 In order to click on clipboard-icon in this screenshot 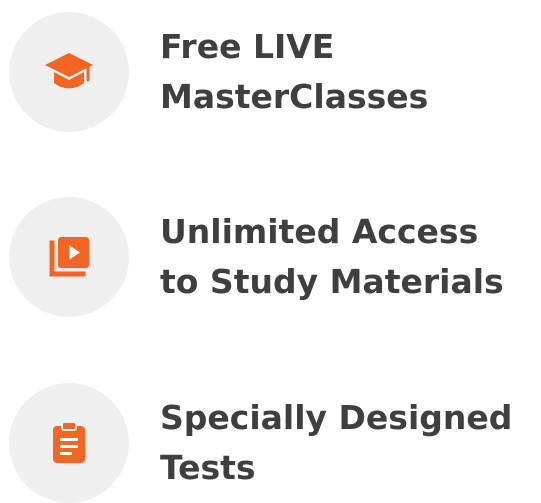, I will do `click(69, 442)`.